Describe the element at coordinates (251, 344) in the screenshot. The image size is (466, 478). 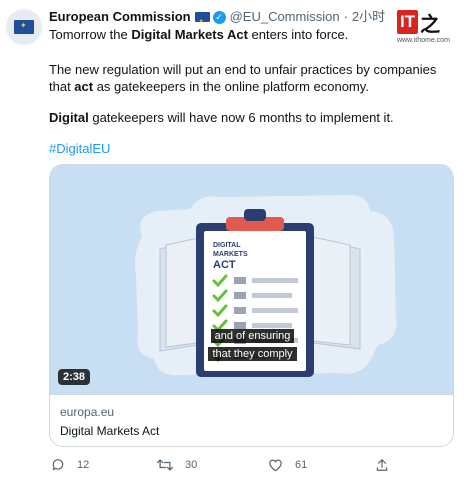
I see `video-captions: and of ensuring that they comply` at that location.